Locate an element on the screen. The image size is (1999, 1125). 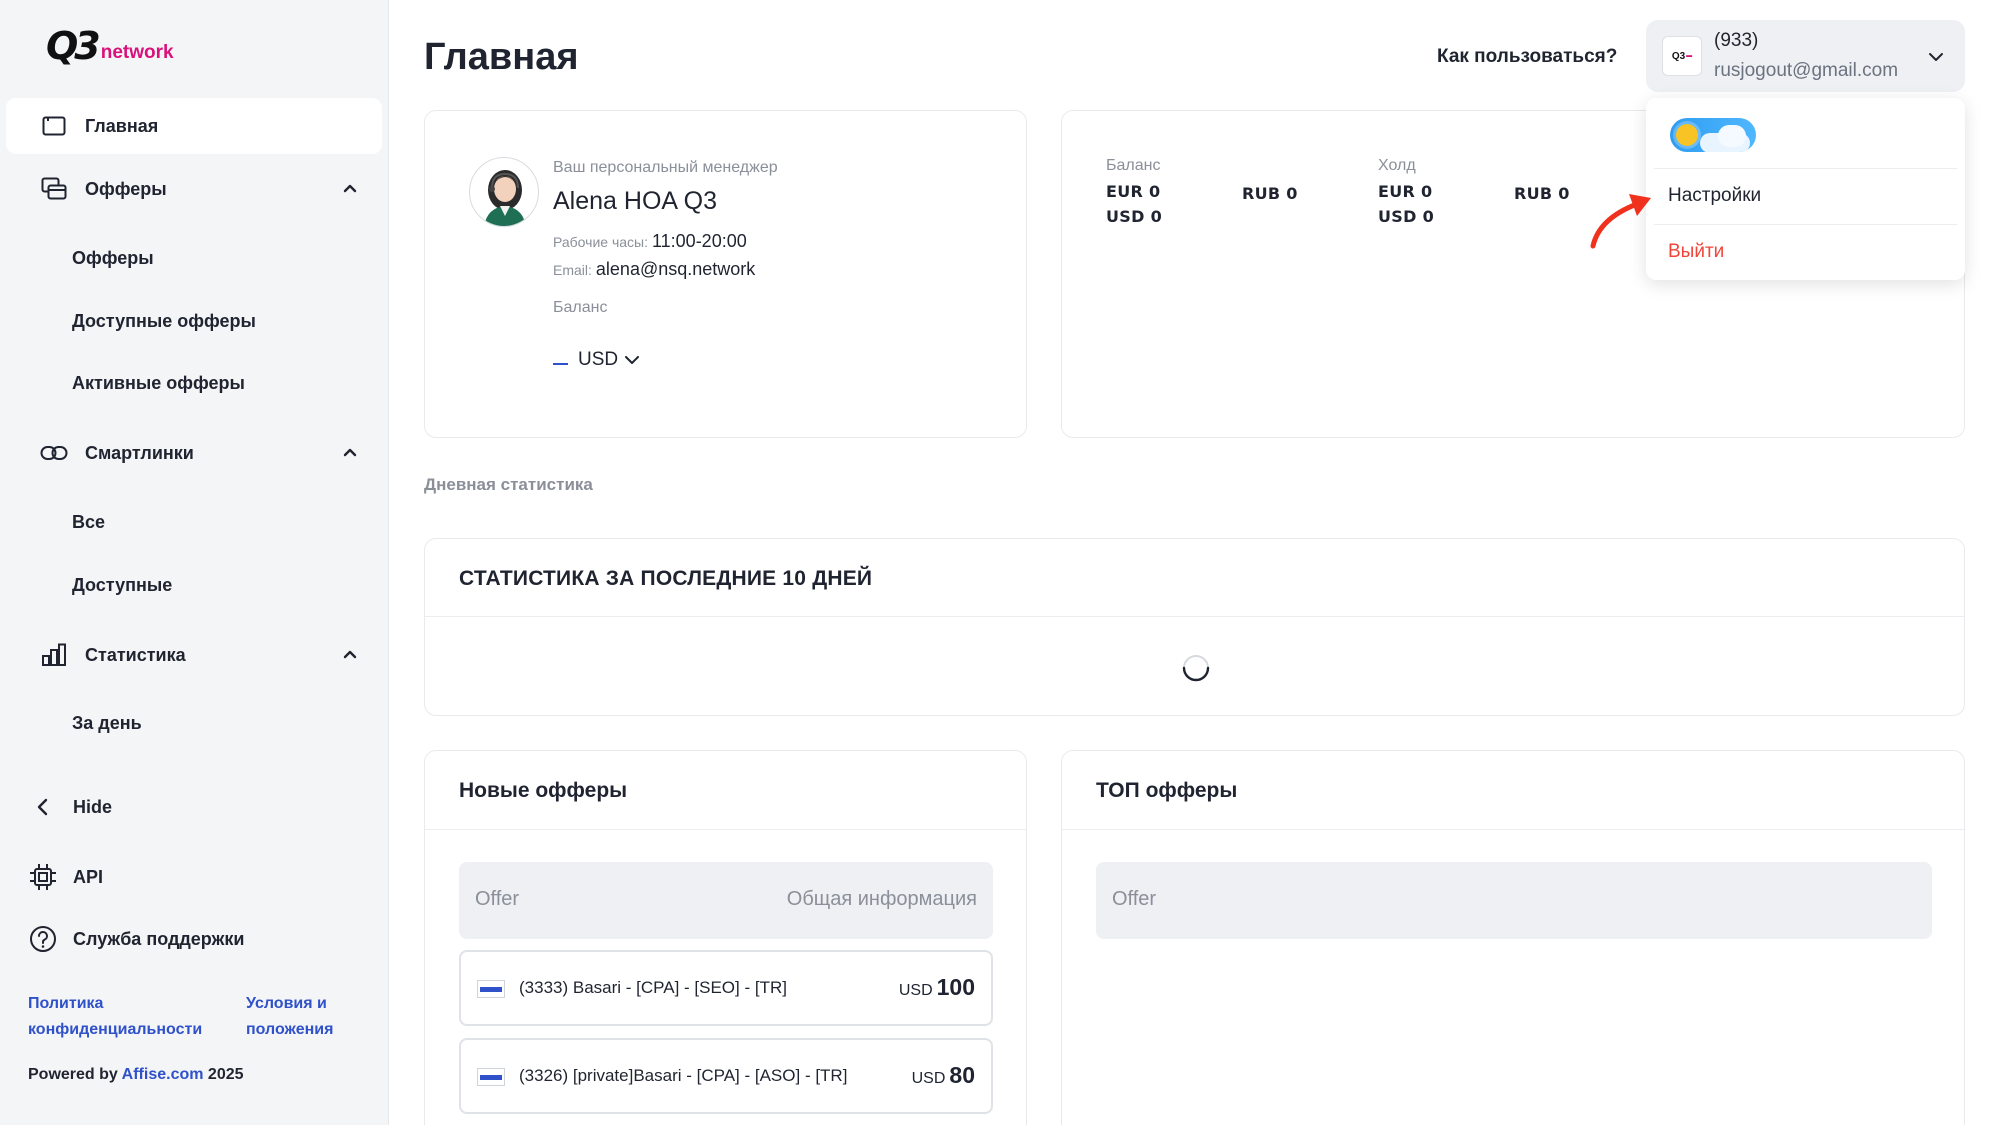
home-icon is located at coordinates (54, 126).